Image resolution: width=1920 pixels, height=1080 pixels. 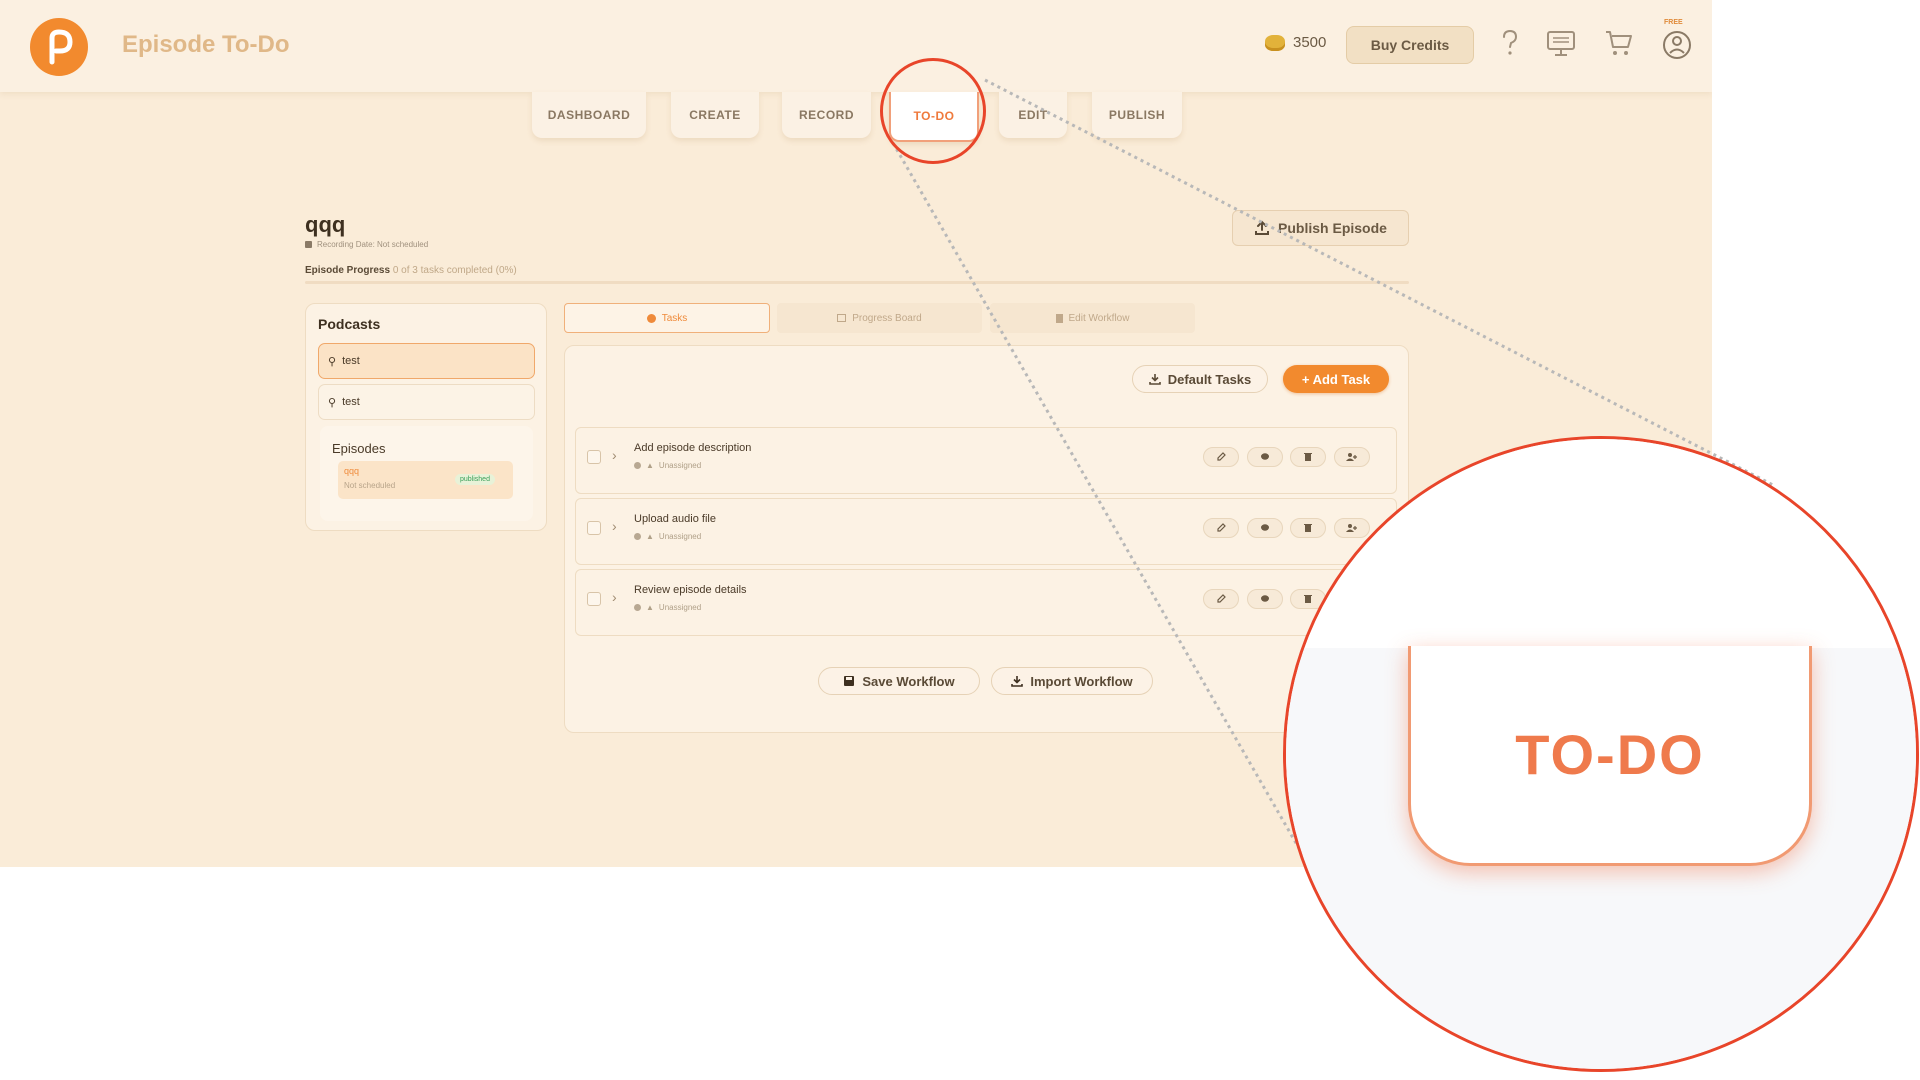 I want to click on highlight-ring, so click(x=933, y=111).